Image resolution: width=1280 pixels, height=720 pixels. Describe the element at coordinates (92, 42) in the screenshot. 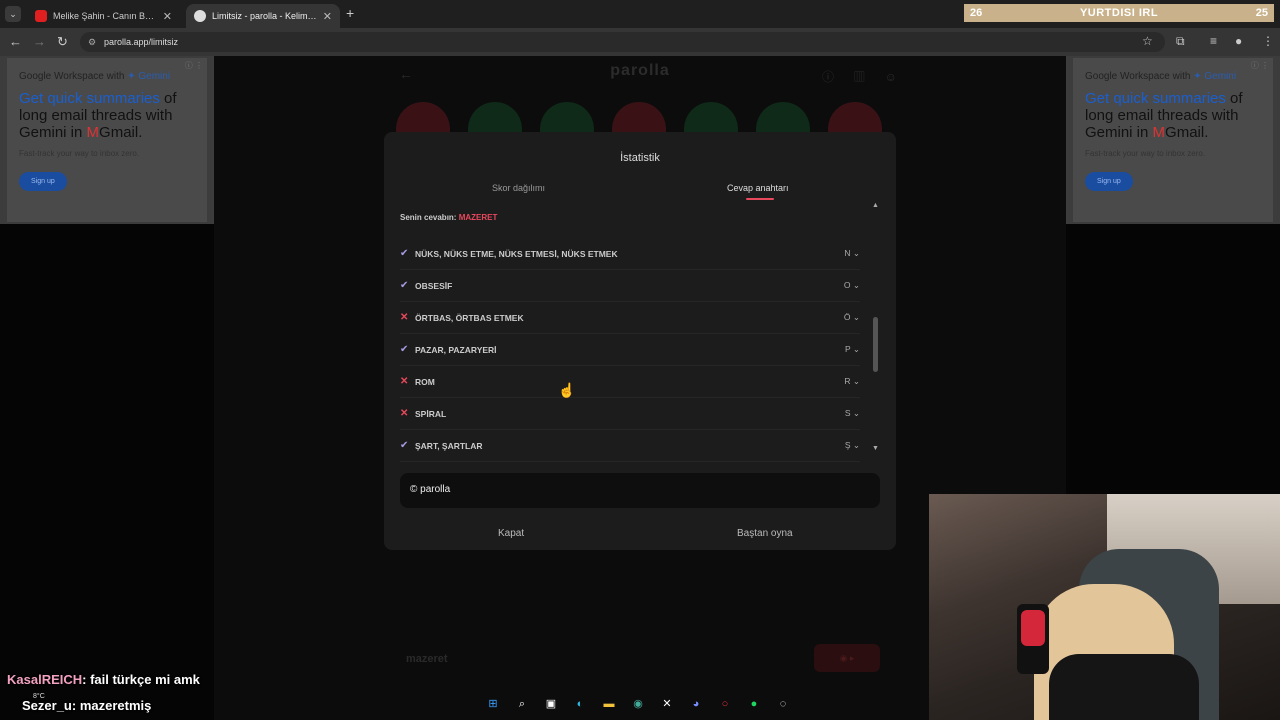

I see `site-info-icon: ⚙` at that location.